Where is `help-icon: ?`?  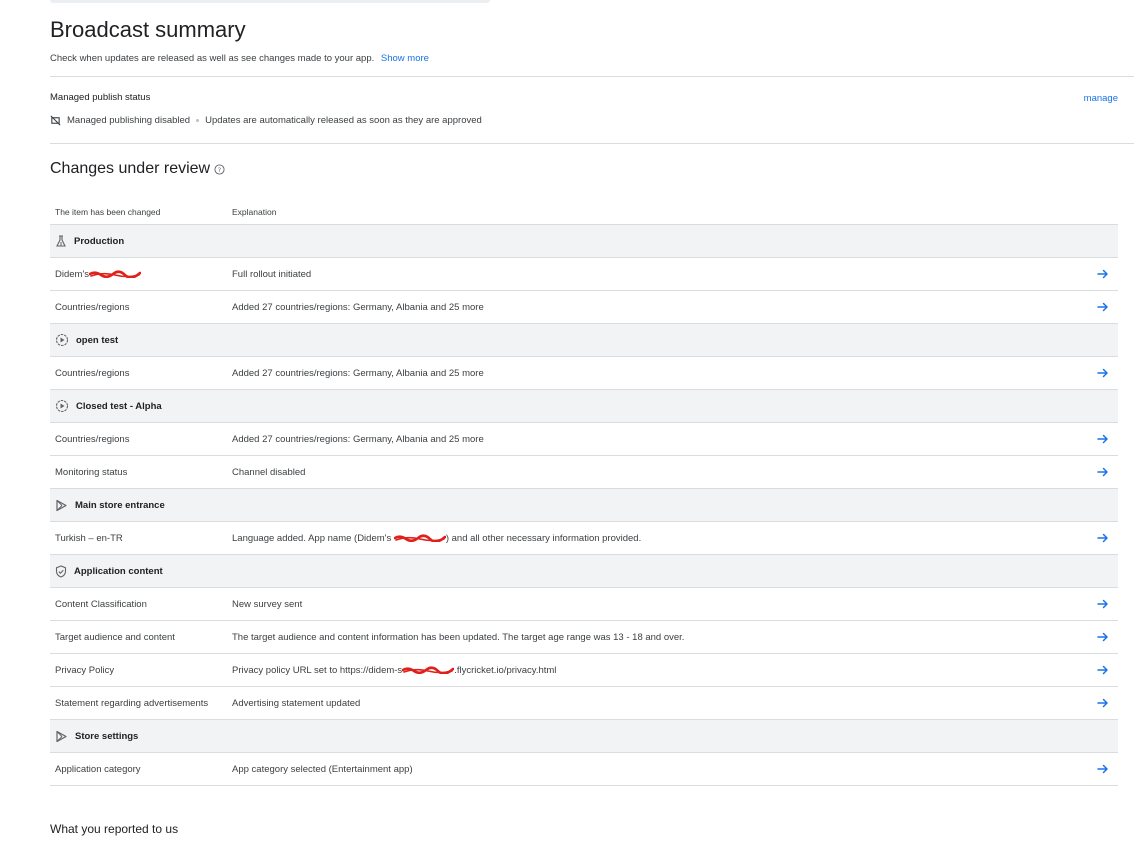
help-icon: ? is located at coordinates (219, 169).